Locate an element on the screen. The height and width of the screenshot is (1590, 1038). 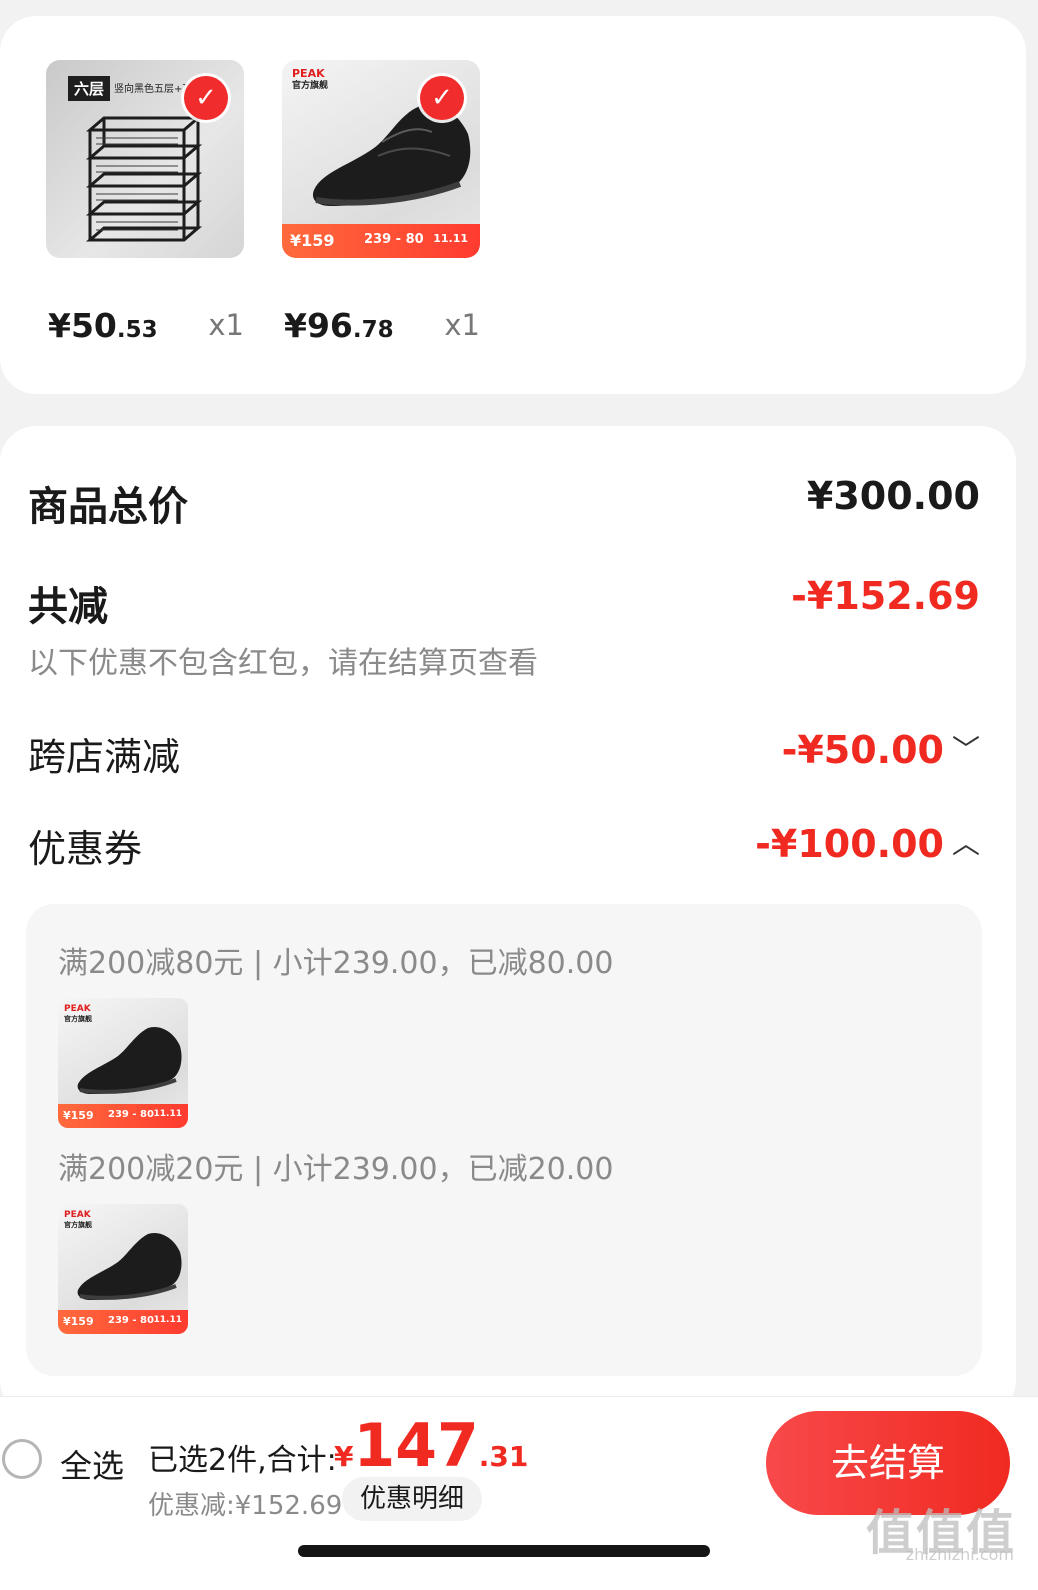
product-price: ¥96.78 is located at coordinates (339, 325).